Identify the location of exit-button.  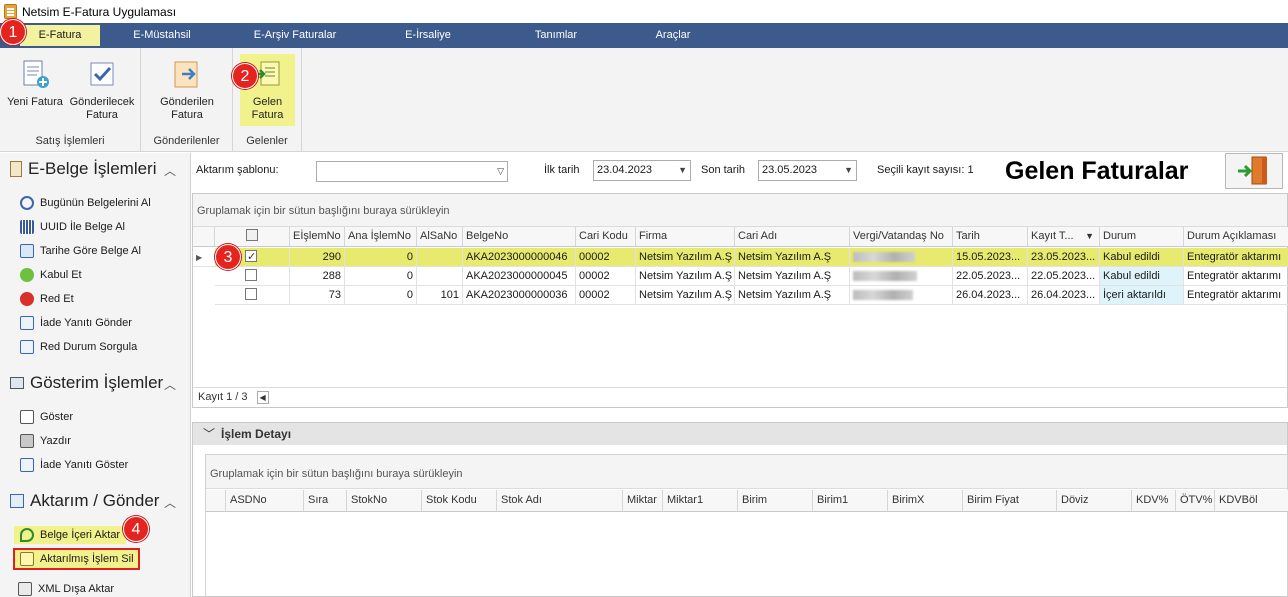
(1254, 171).